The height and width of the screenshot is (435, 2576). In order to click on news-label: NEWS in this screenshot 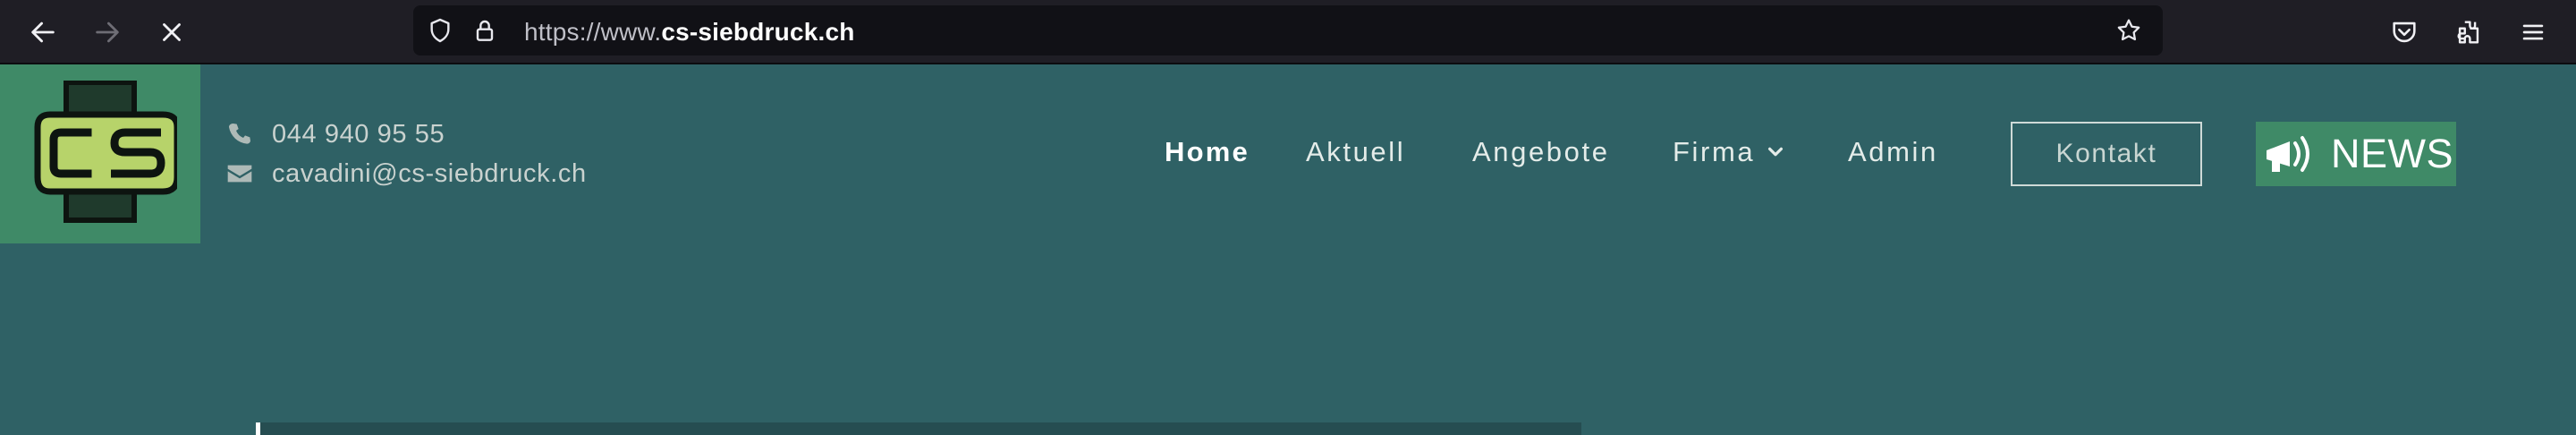, I will do `click(2392, 153)`.